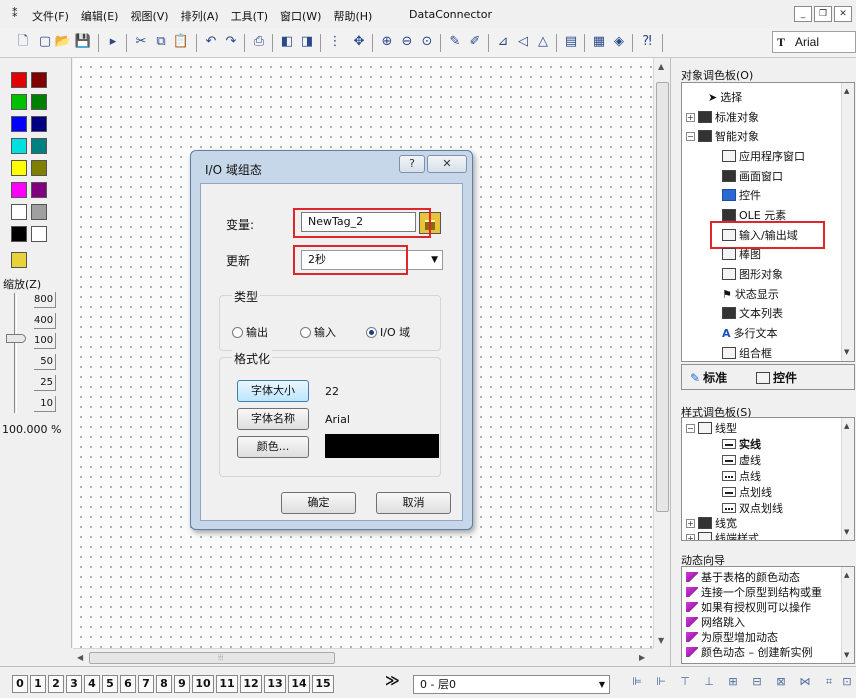  Describe the element at coordinates (475, 42) in the screenshot. I see `tag-edit-icon: ✐` at that location.